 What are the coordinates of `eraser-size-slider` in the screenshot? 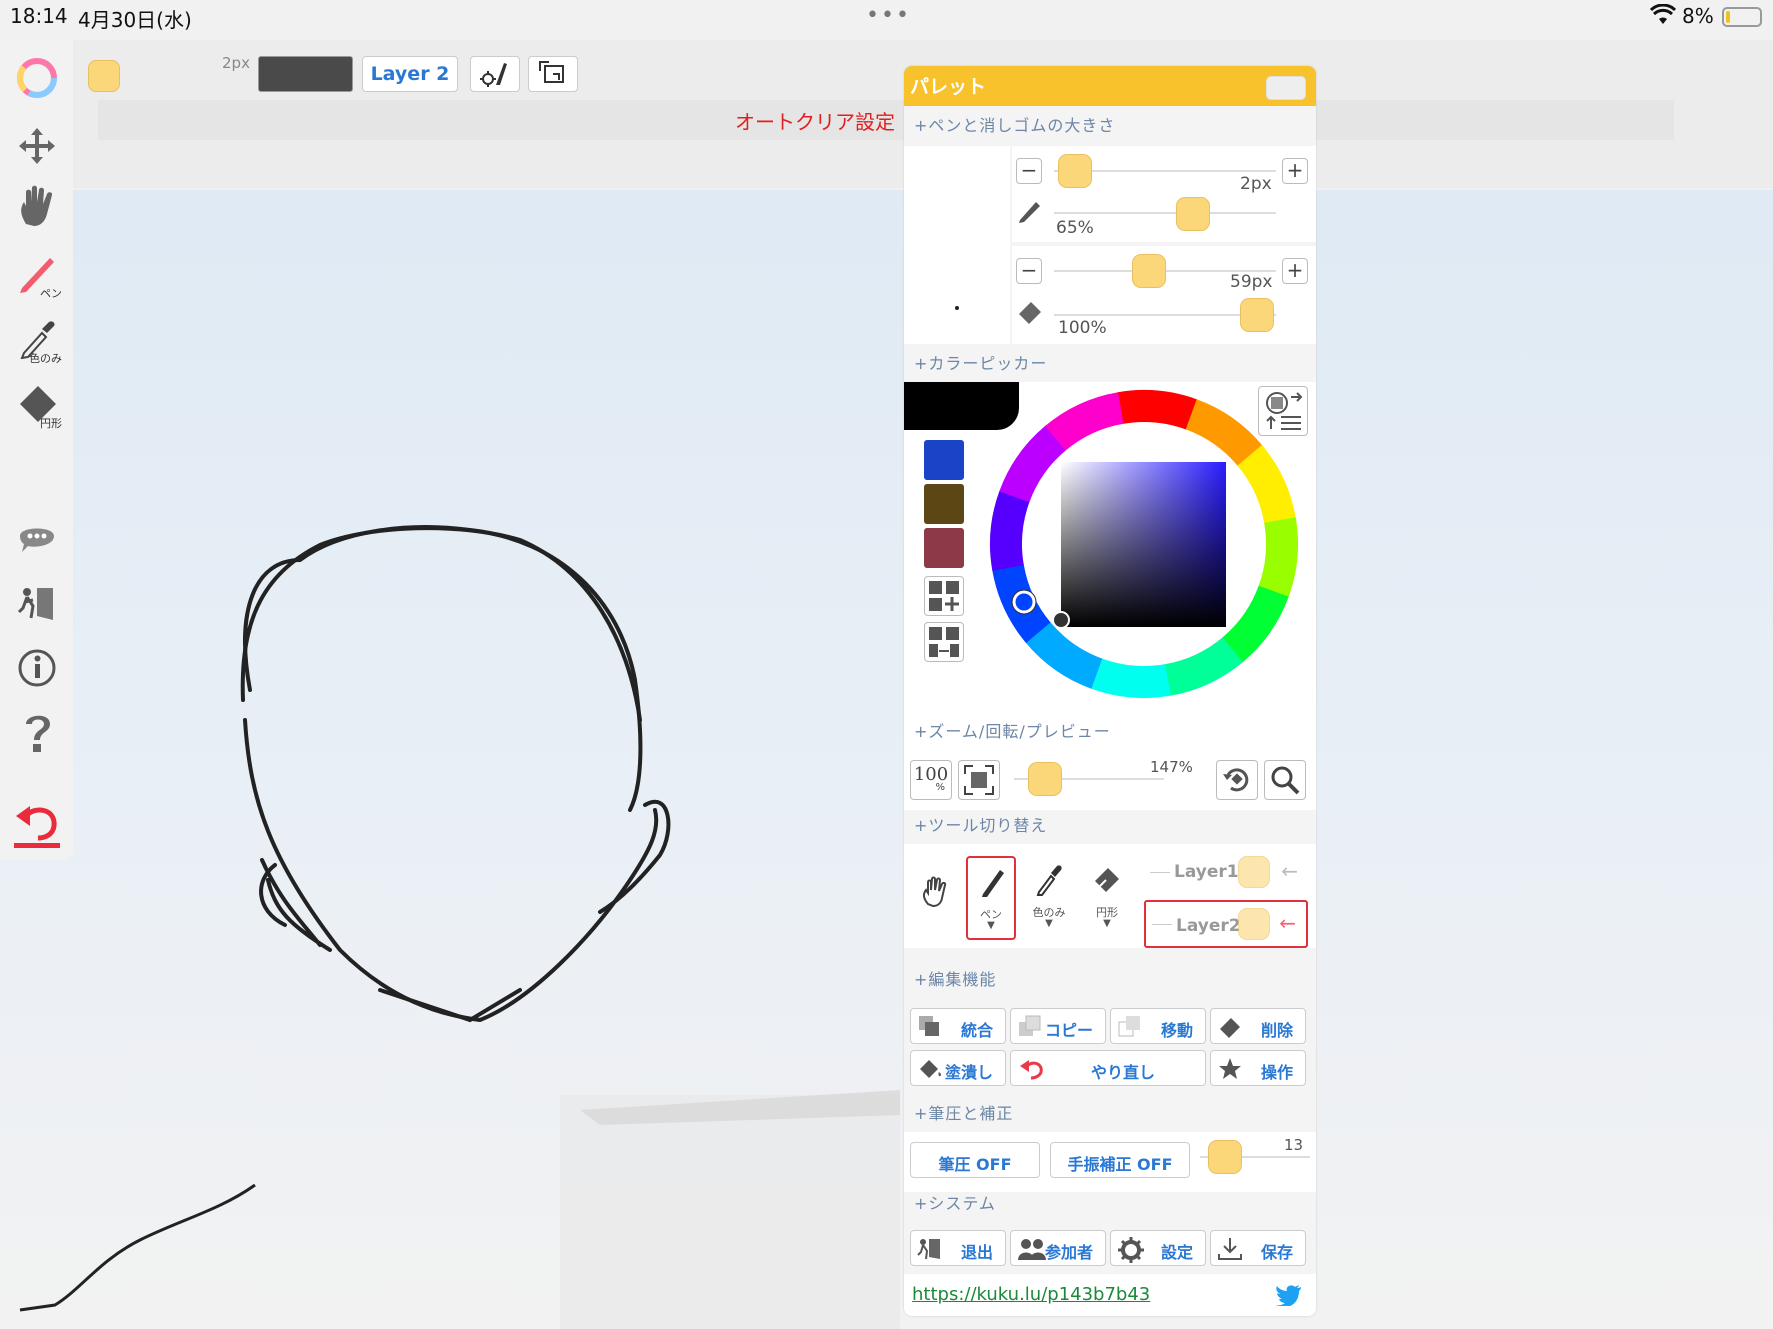 It's located at (1149, 271).